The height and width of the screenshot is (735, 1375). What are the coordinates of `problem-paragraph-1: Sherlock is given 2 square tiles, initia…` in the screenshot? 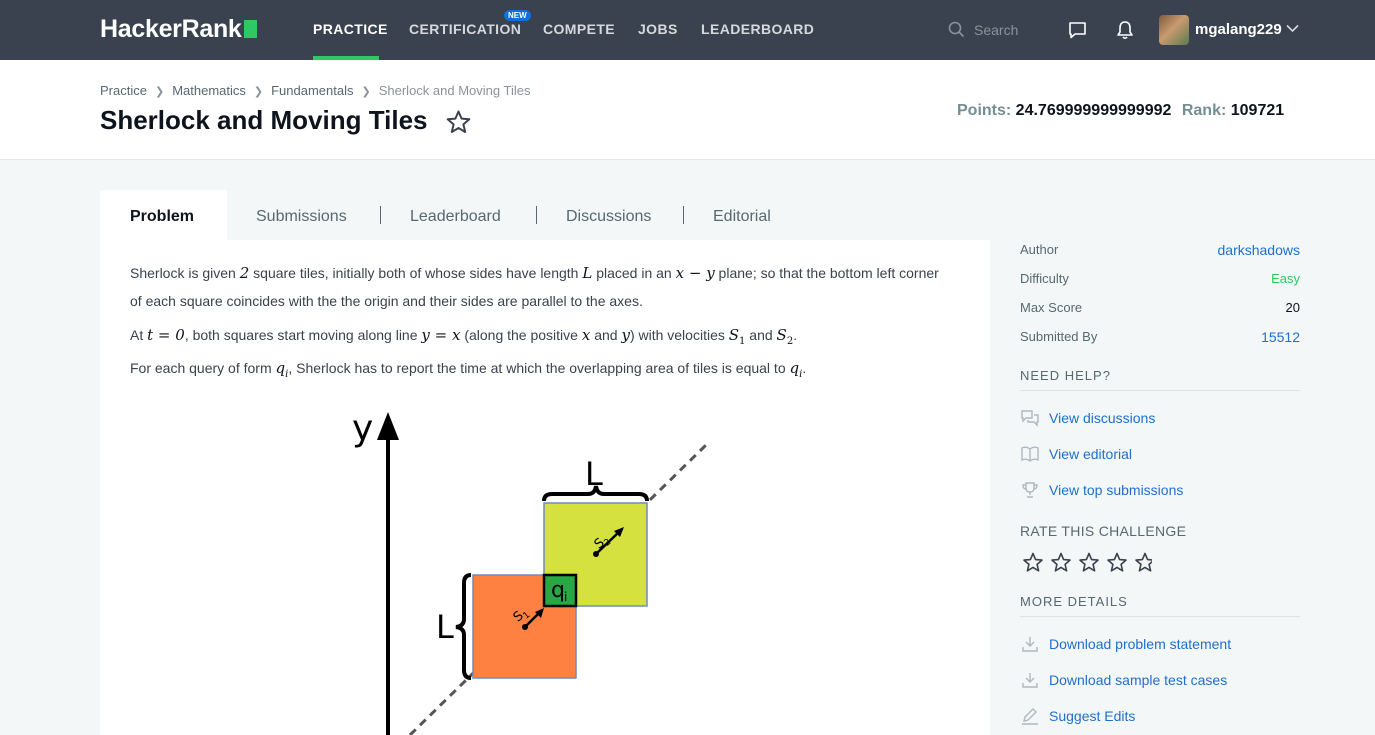 It's located at (534, 286).